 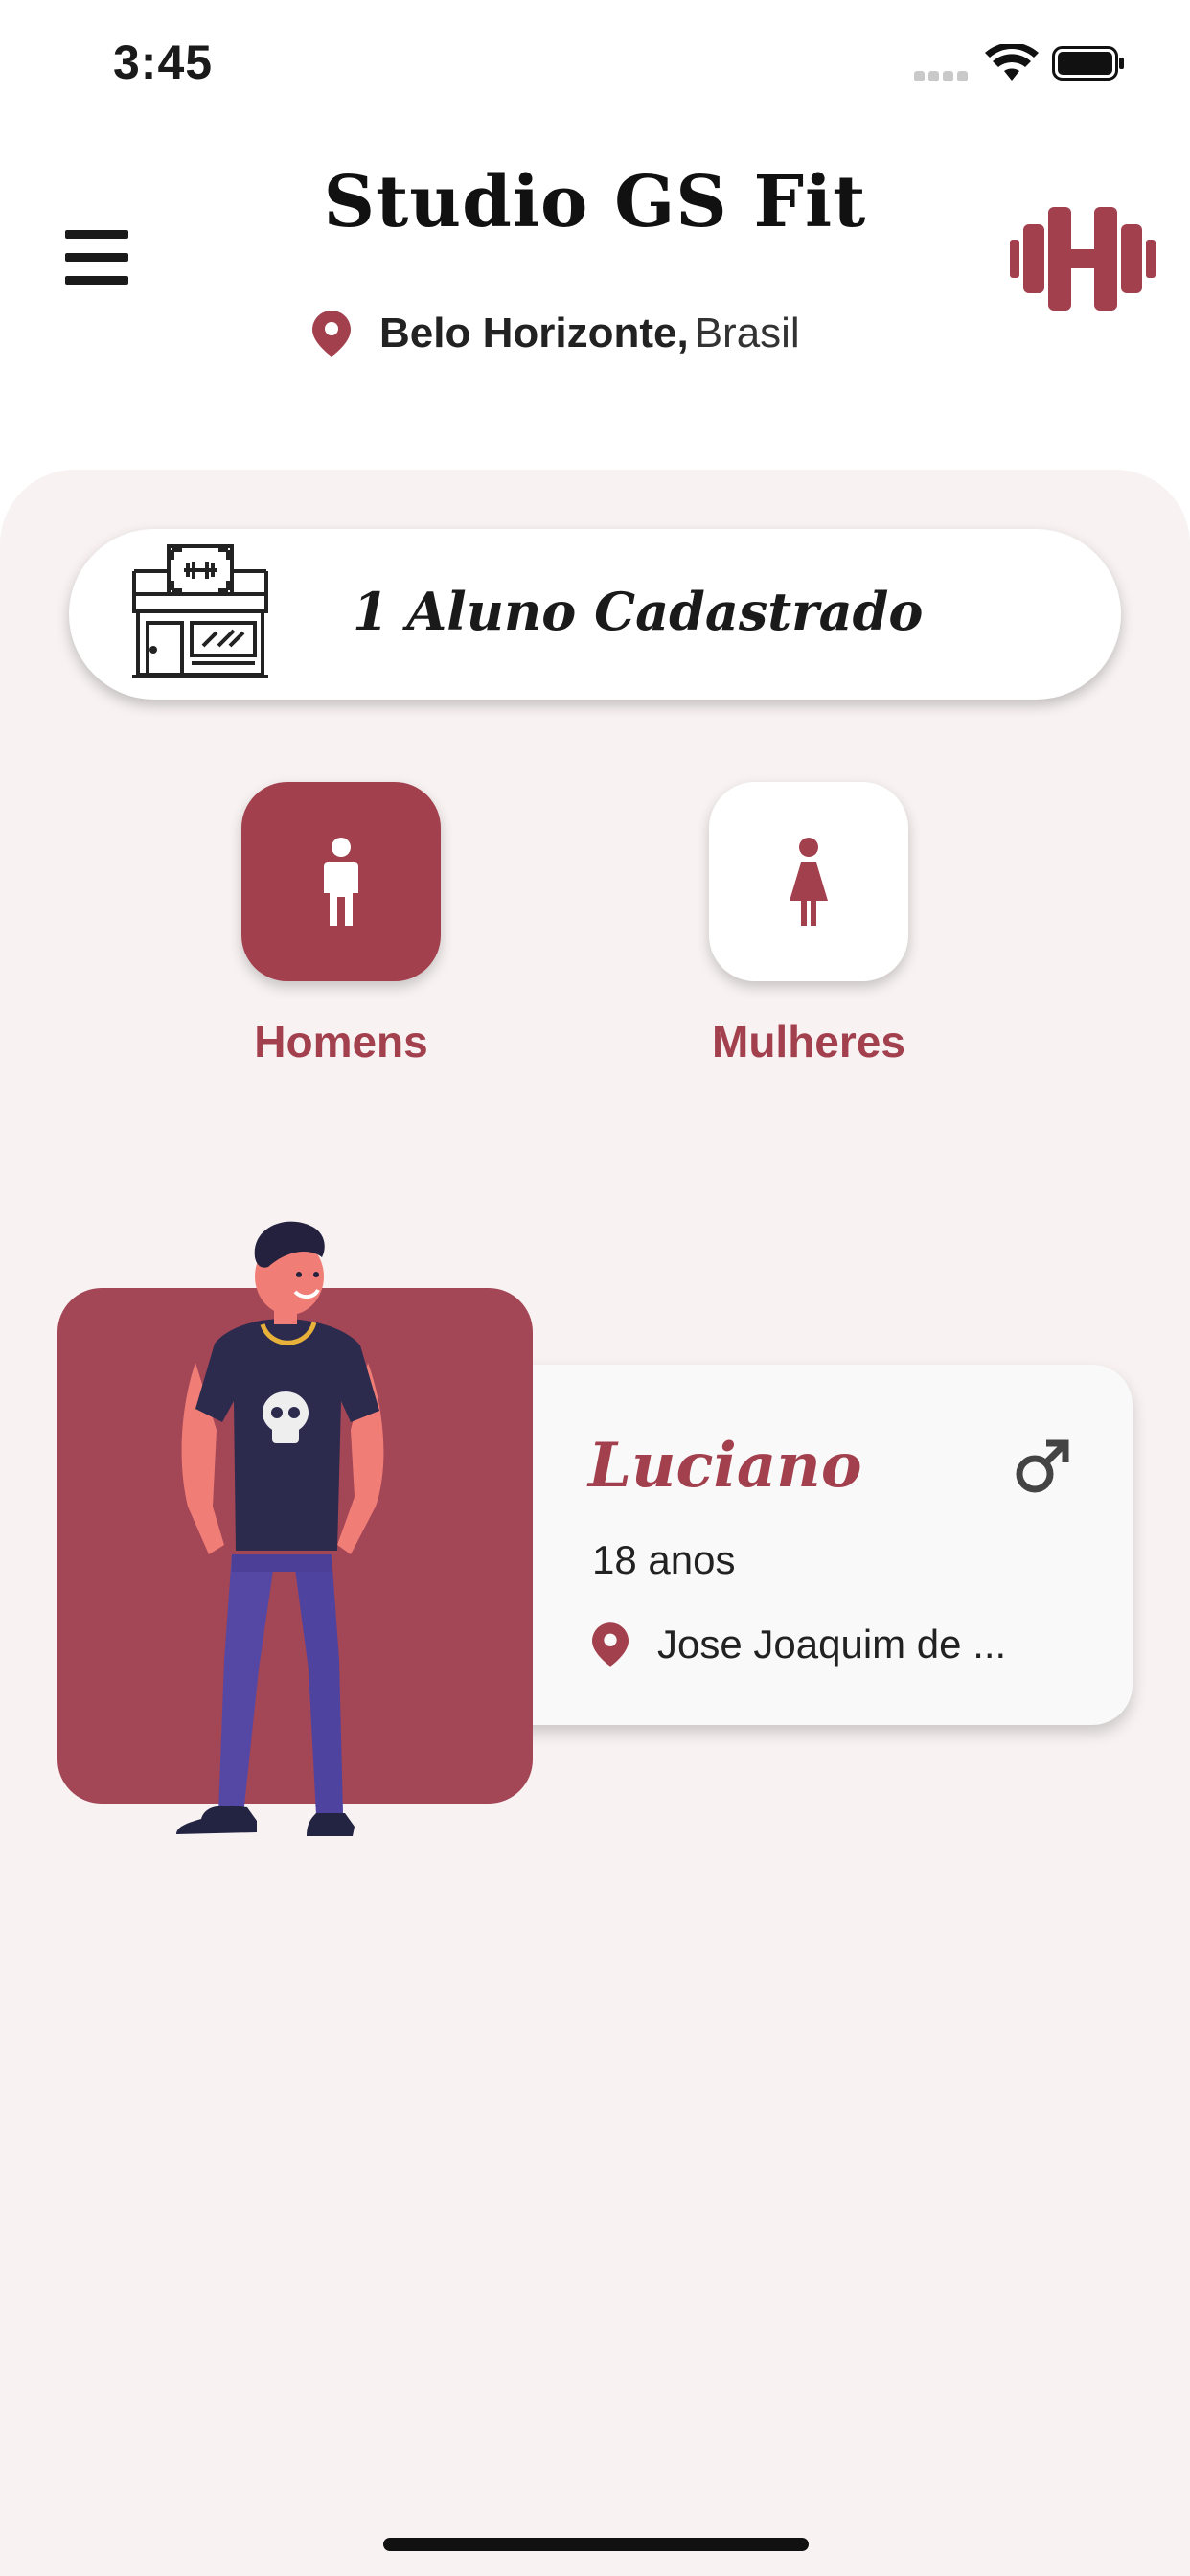 I want to click on men-filter-button, so click(x=341, y=881).